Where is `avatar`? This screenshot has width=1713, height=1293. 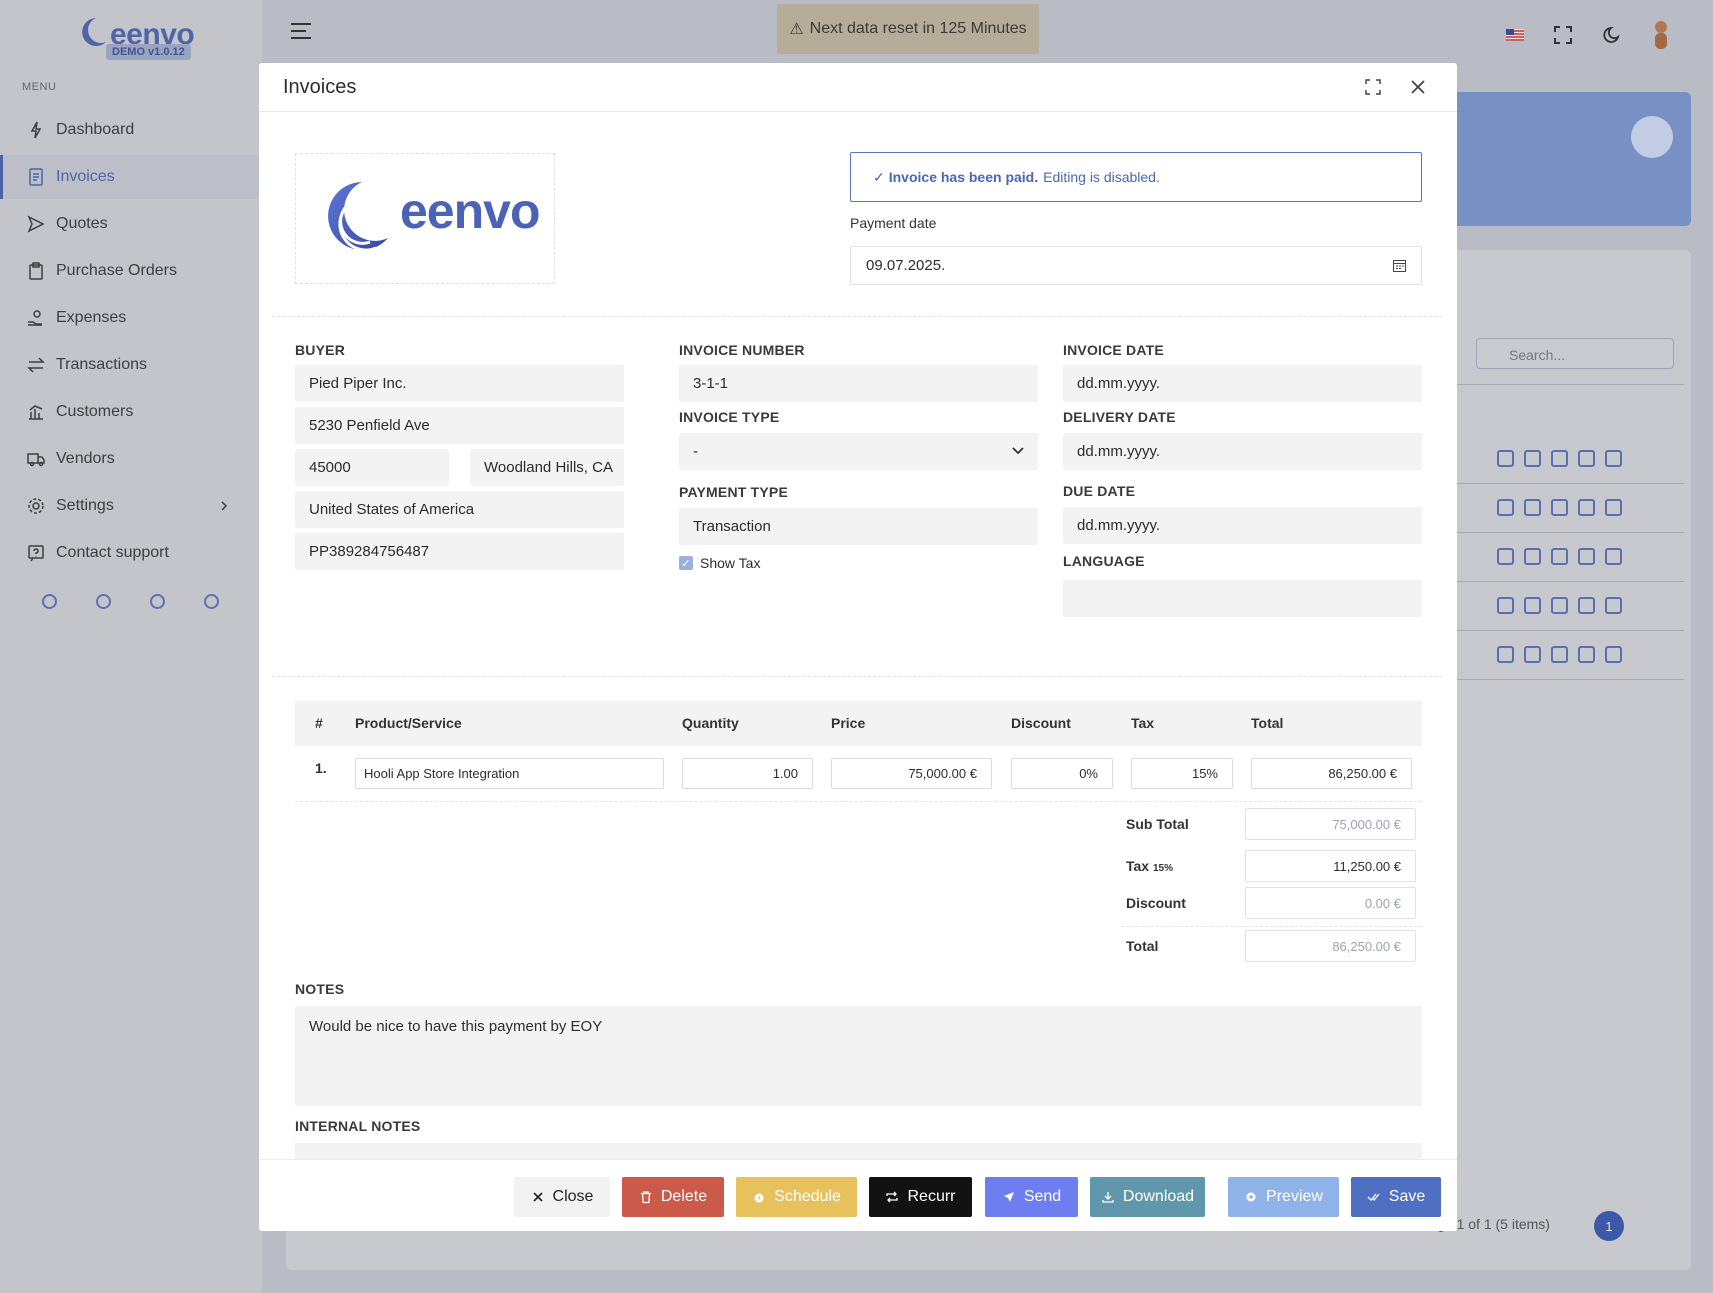
avatar is located at coordinates (1661, 35).